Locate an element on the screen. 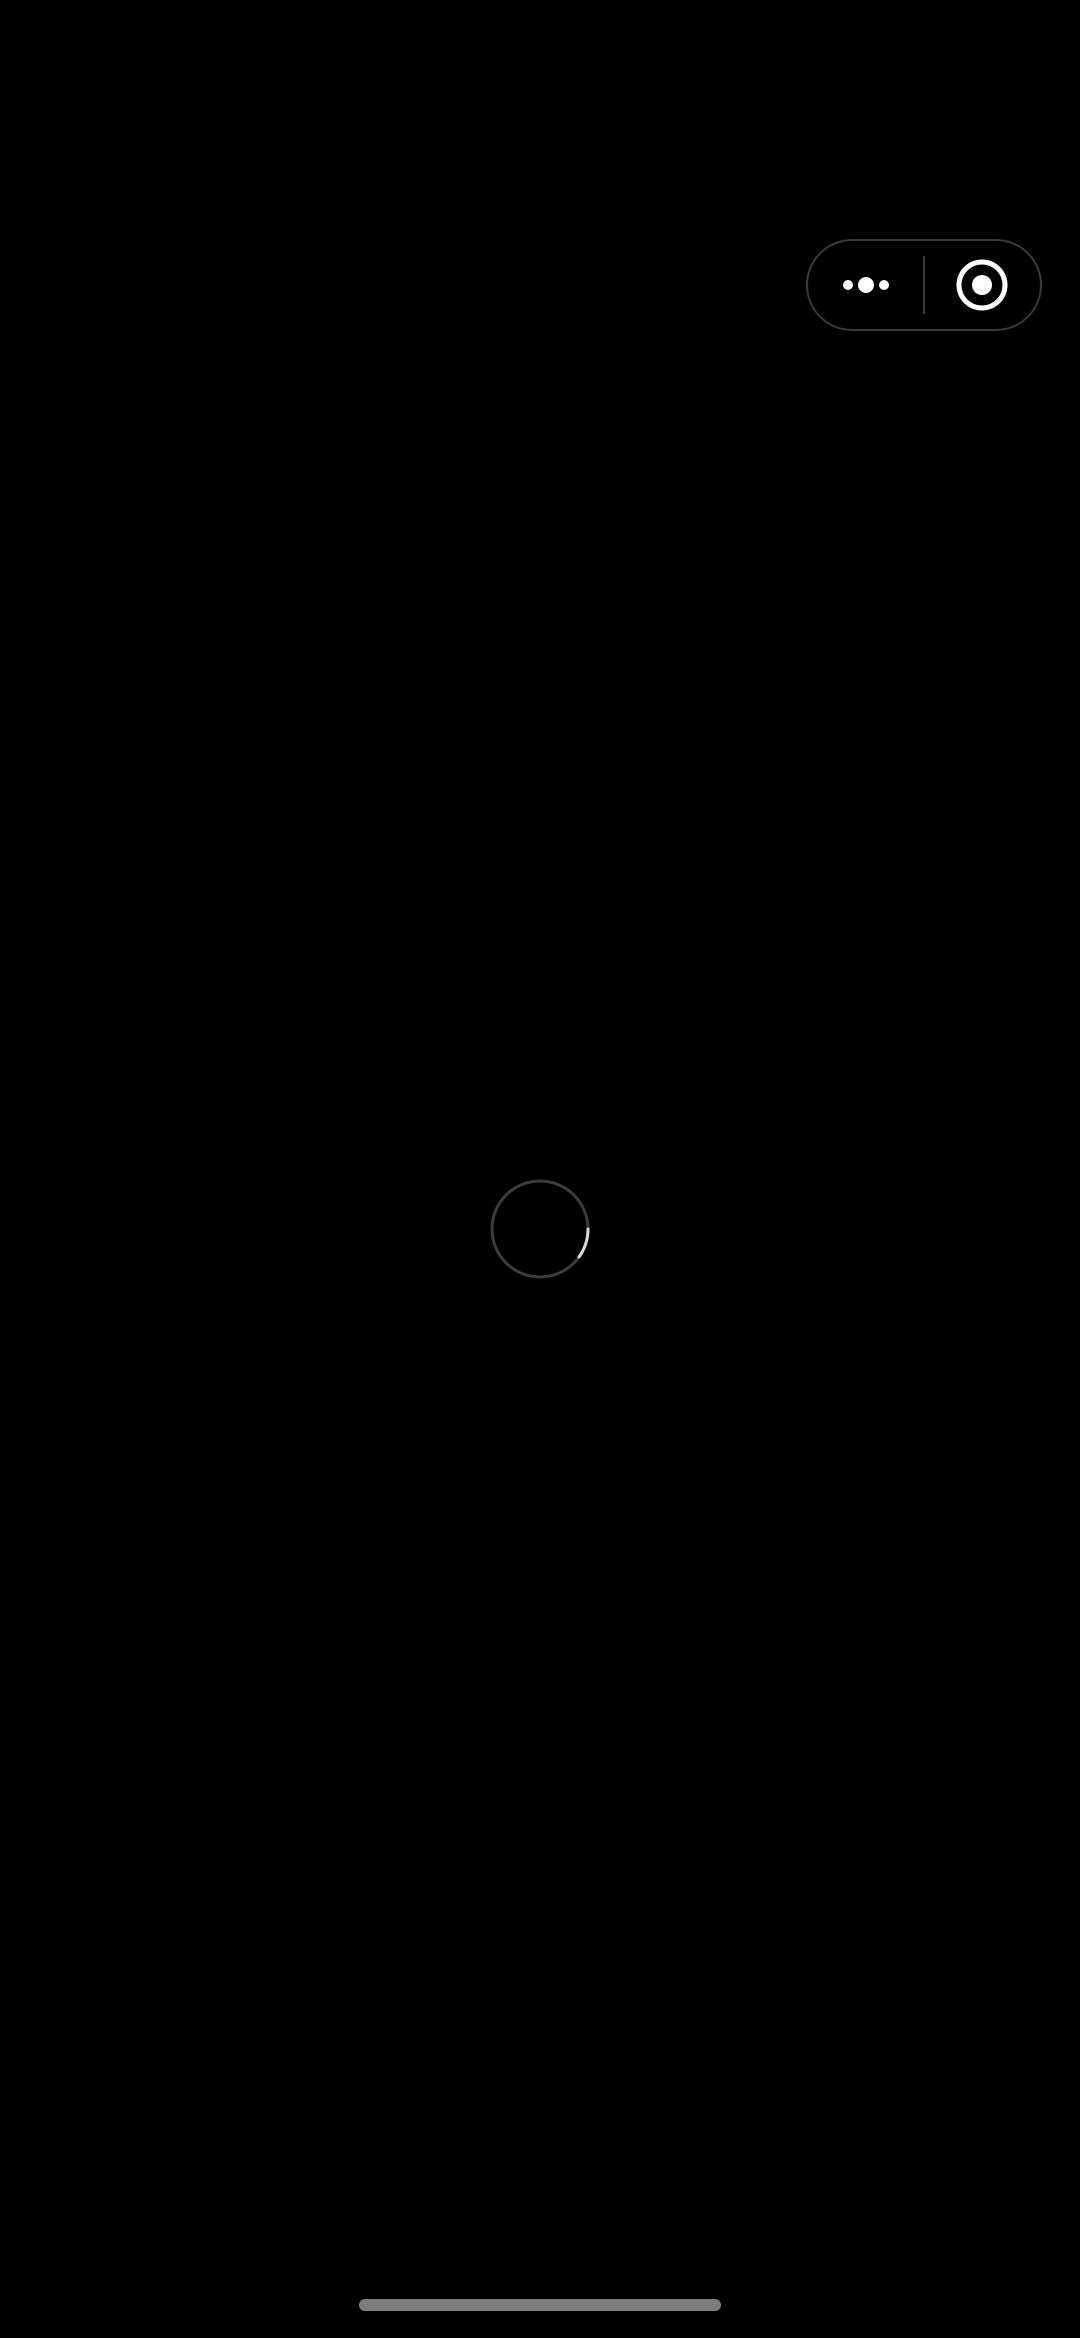  close-target-icon is located at coordinates (982, 285).